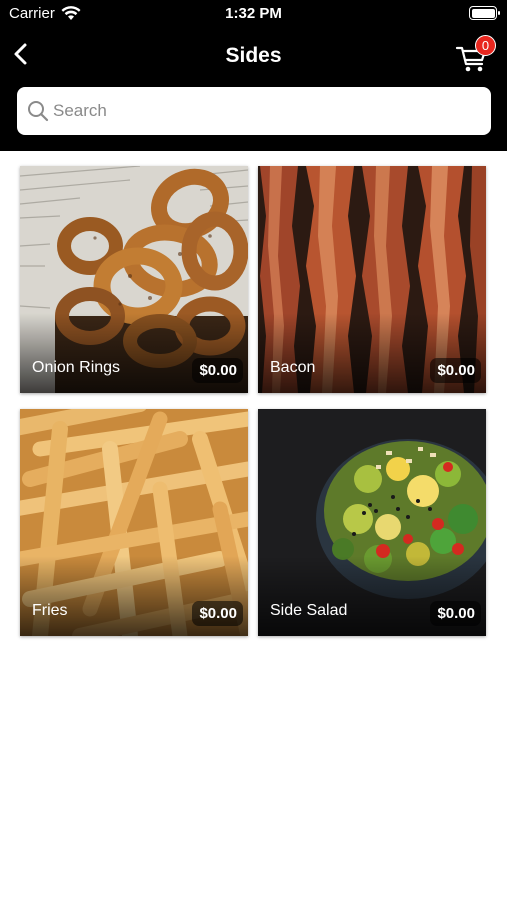 This screenshot has height=900, width=507. I want to click on product-name: Onion Rings, so click(76, 367).